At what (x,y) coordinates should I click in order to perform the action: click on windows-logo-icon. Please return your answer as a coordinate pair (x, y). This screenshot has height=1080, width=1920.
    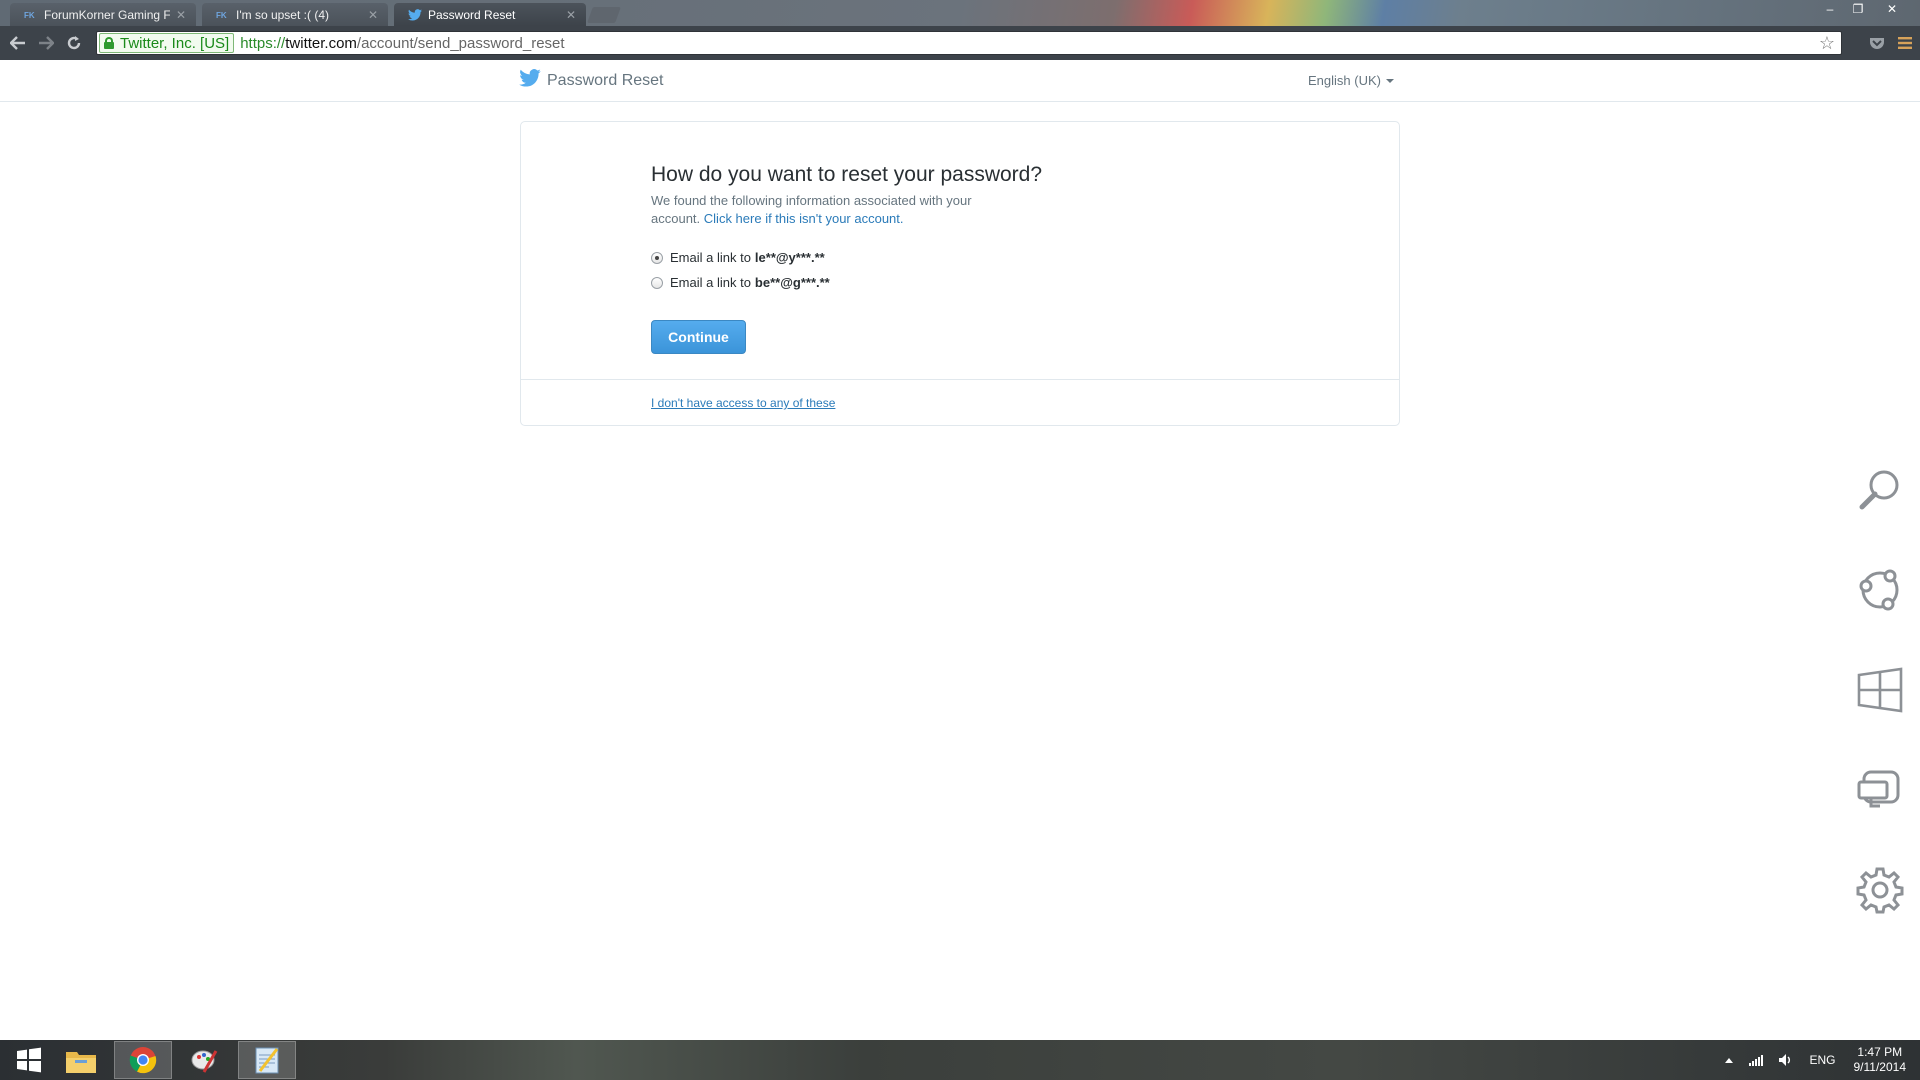
    Looking at the image, I should click on (29, 1060).